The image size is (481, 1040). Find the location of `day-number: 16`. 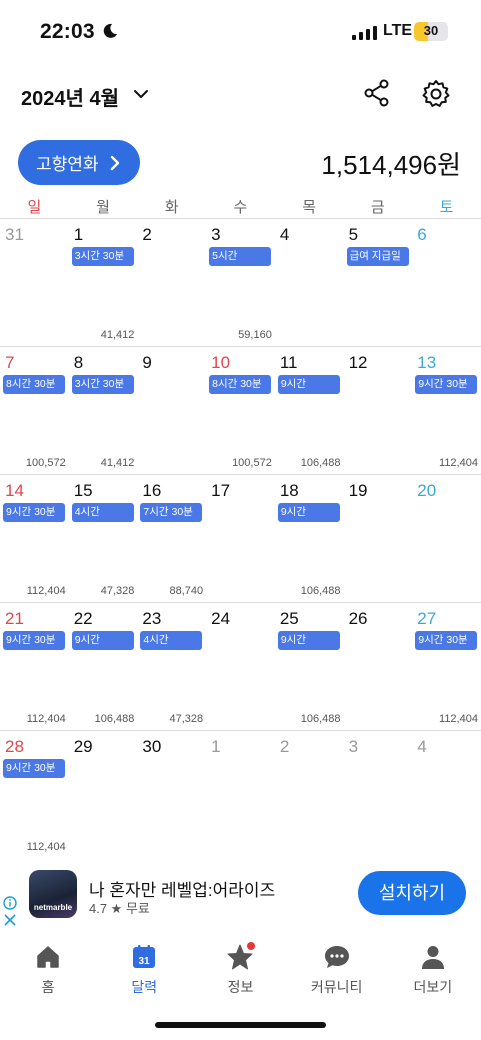

day-number: 16 is located at coordinates (152, 490).